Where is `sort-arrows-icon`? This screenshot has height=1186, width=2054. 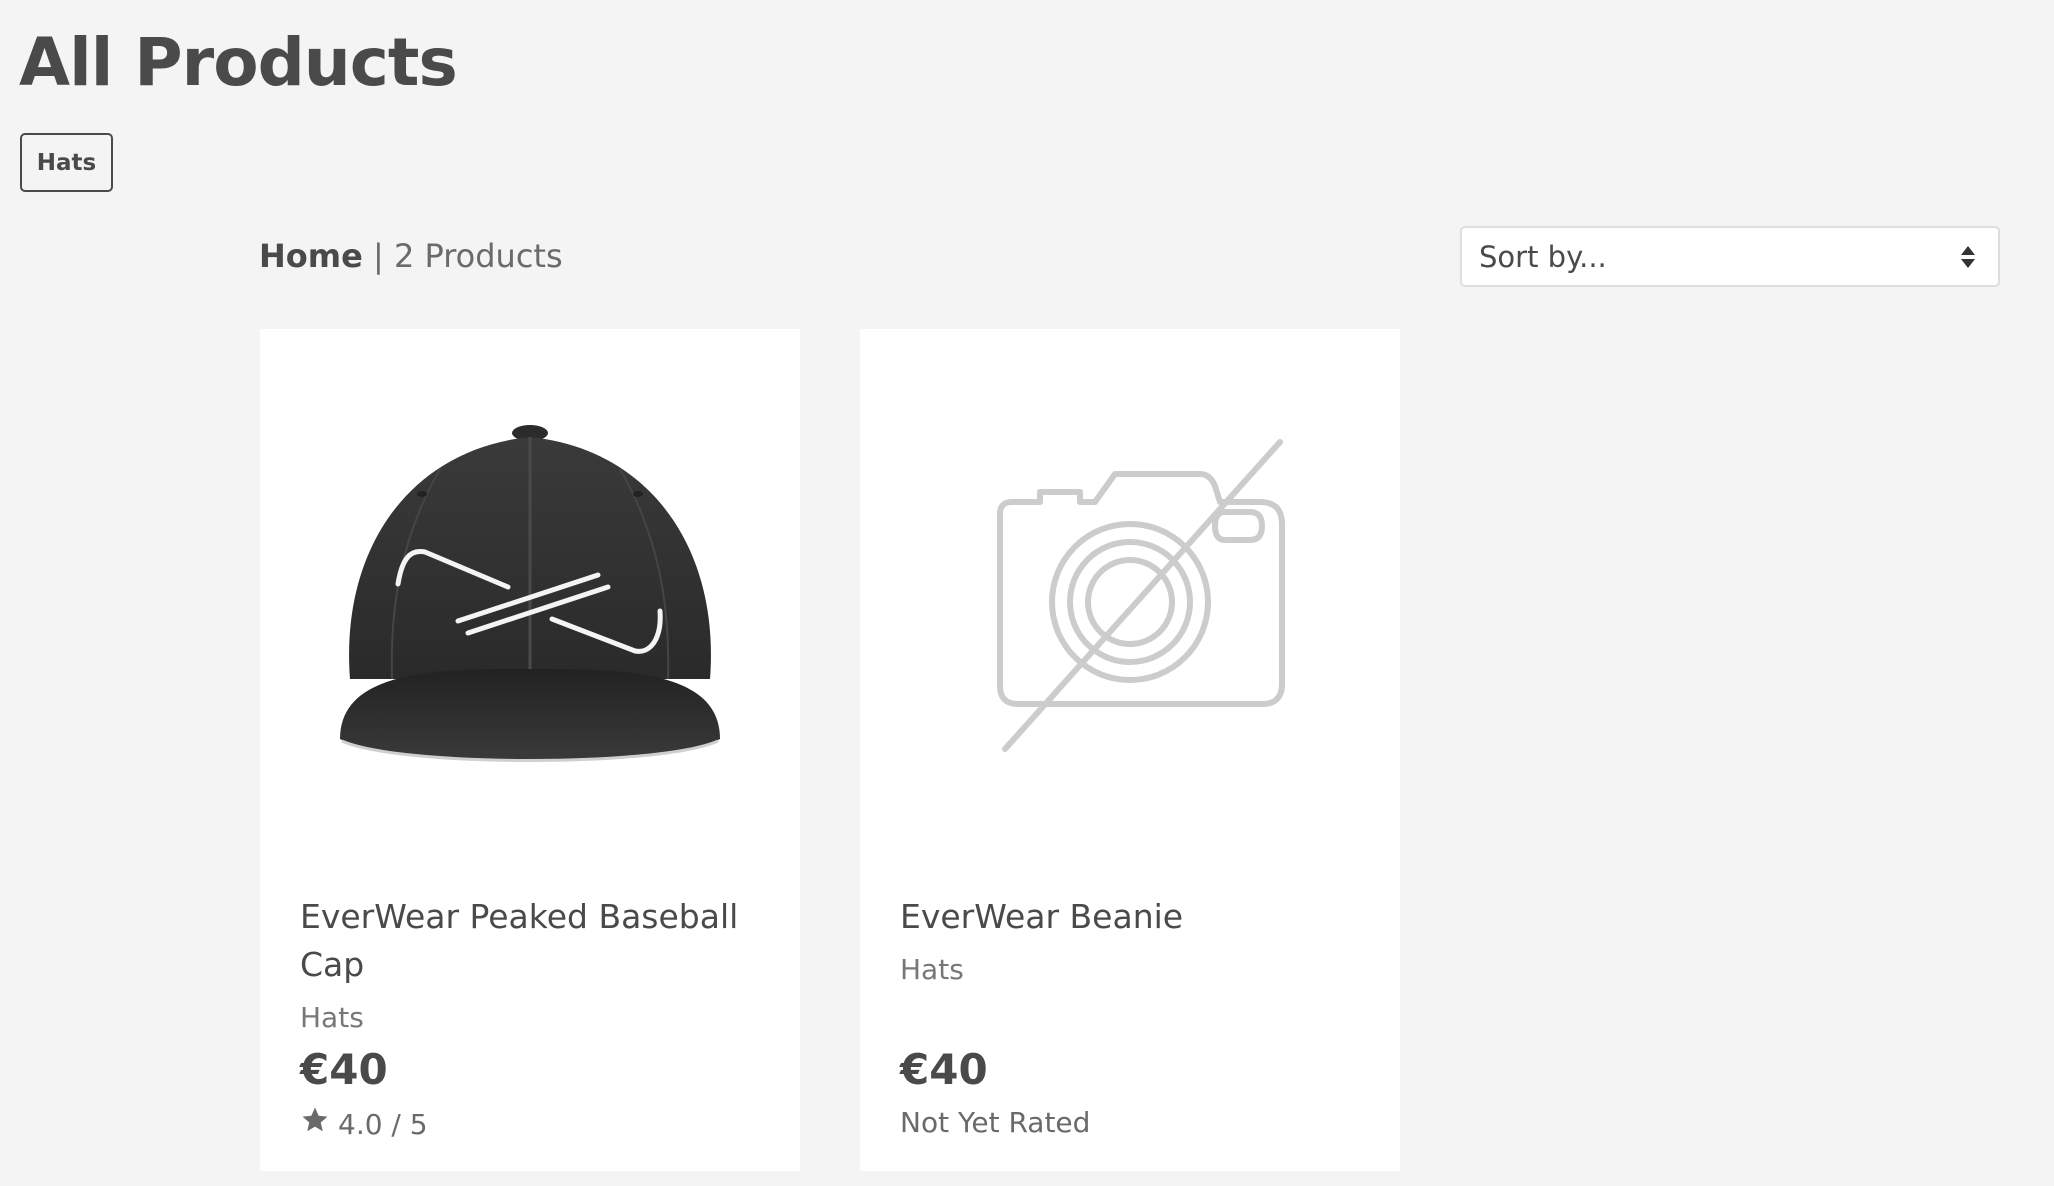 sort-arrows-icon is located at coordinates (1968, 257).